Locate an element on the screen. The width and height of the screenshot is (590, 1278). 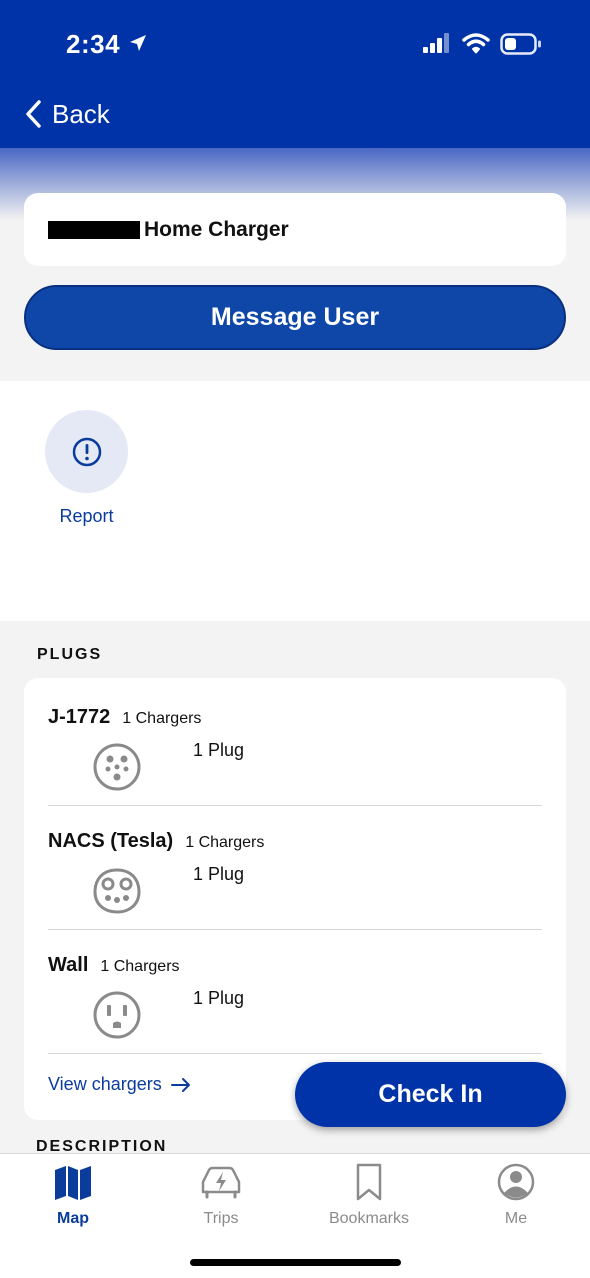
tab-me: Me is located at coordinates (516, 1195).